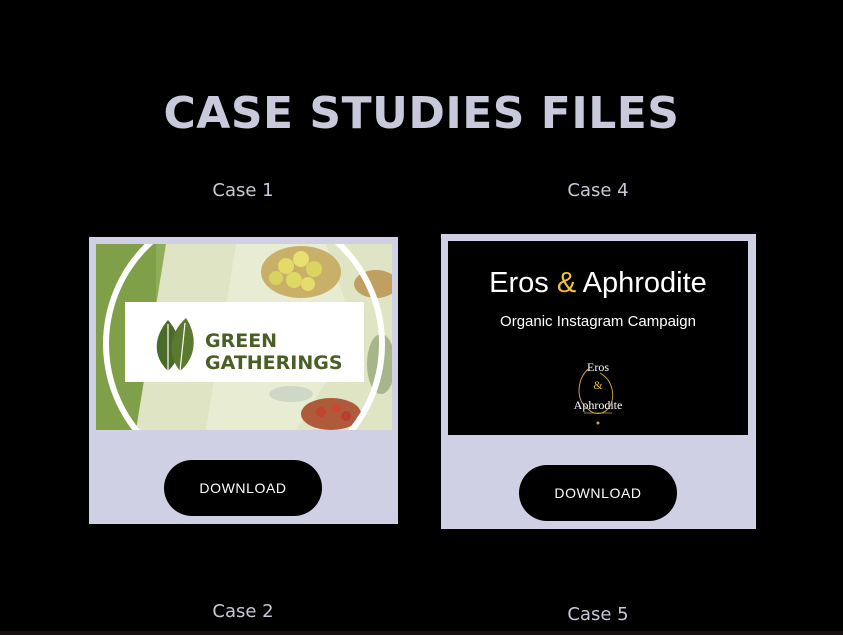  I want to click on case-1-download-button: DOWNLOAD, so click(243, 488).